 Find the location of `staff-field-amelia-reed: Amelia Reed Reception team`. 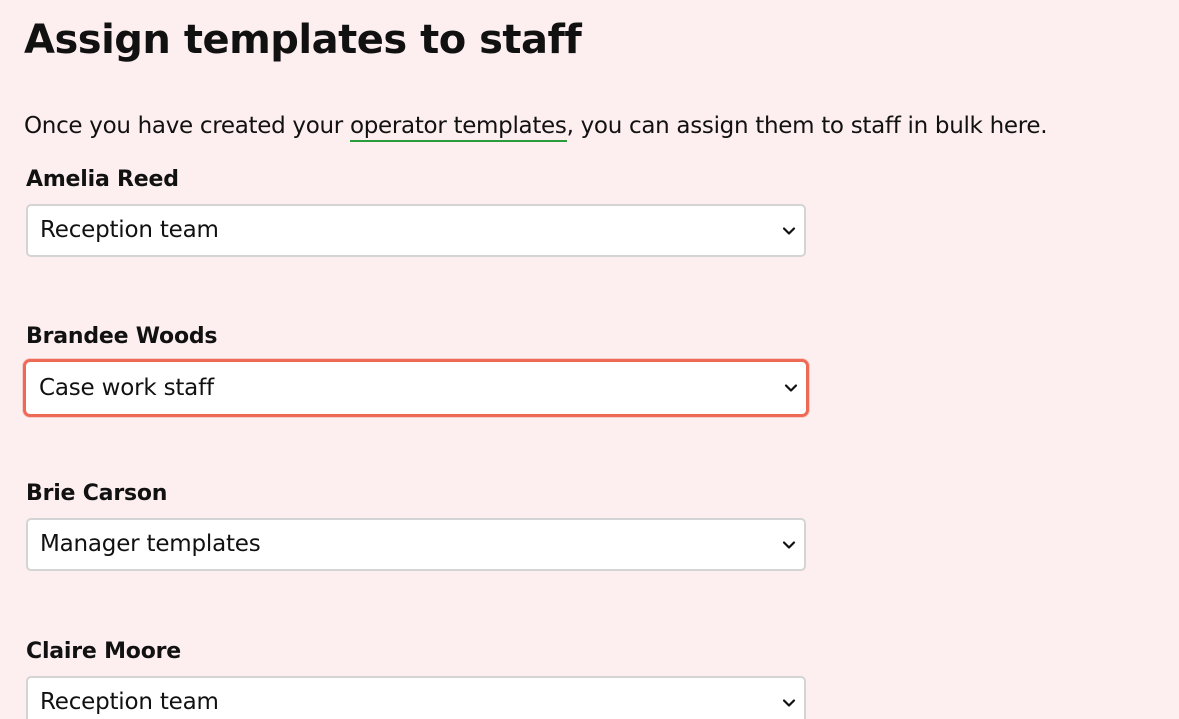

staff-field-amelia-reed: Amelia Reed Reception team is located at coordinates (416, 211).